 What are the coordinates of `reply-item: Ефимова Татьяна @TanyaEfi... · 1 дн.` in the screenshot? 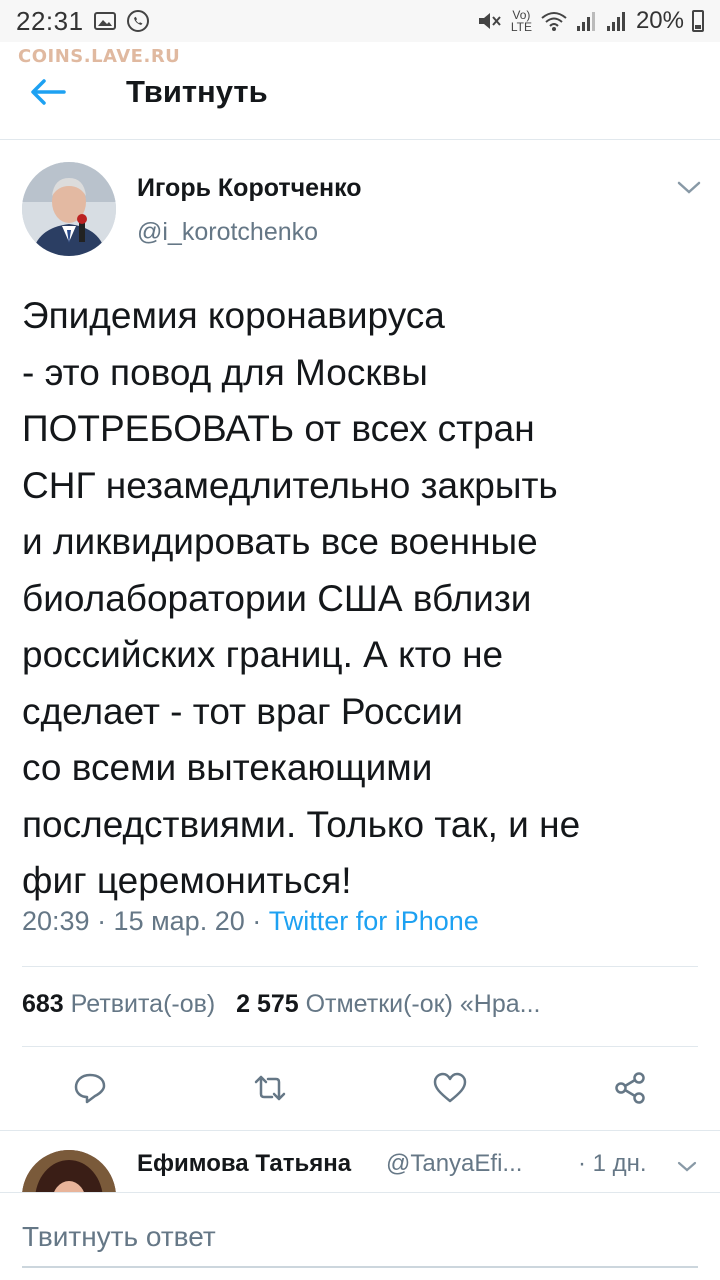 It's located at (360, 1161).